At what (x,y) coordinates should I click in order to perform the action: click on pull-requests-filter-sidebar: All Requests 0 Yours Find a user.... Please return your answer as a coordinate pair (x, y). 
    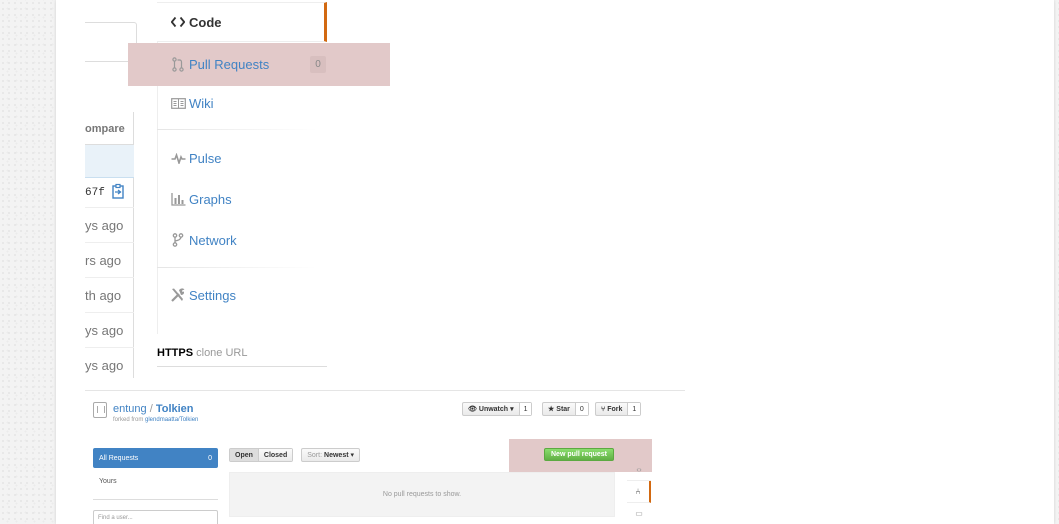
    Looking at the image, I should click on (155, 486).